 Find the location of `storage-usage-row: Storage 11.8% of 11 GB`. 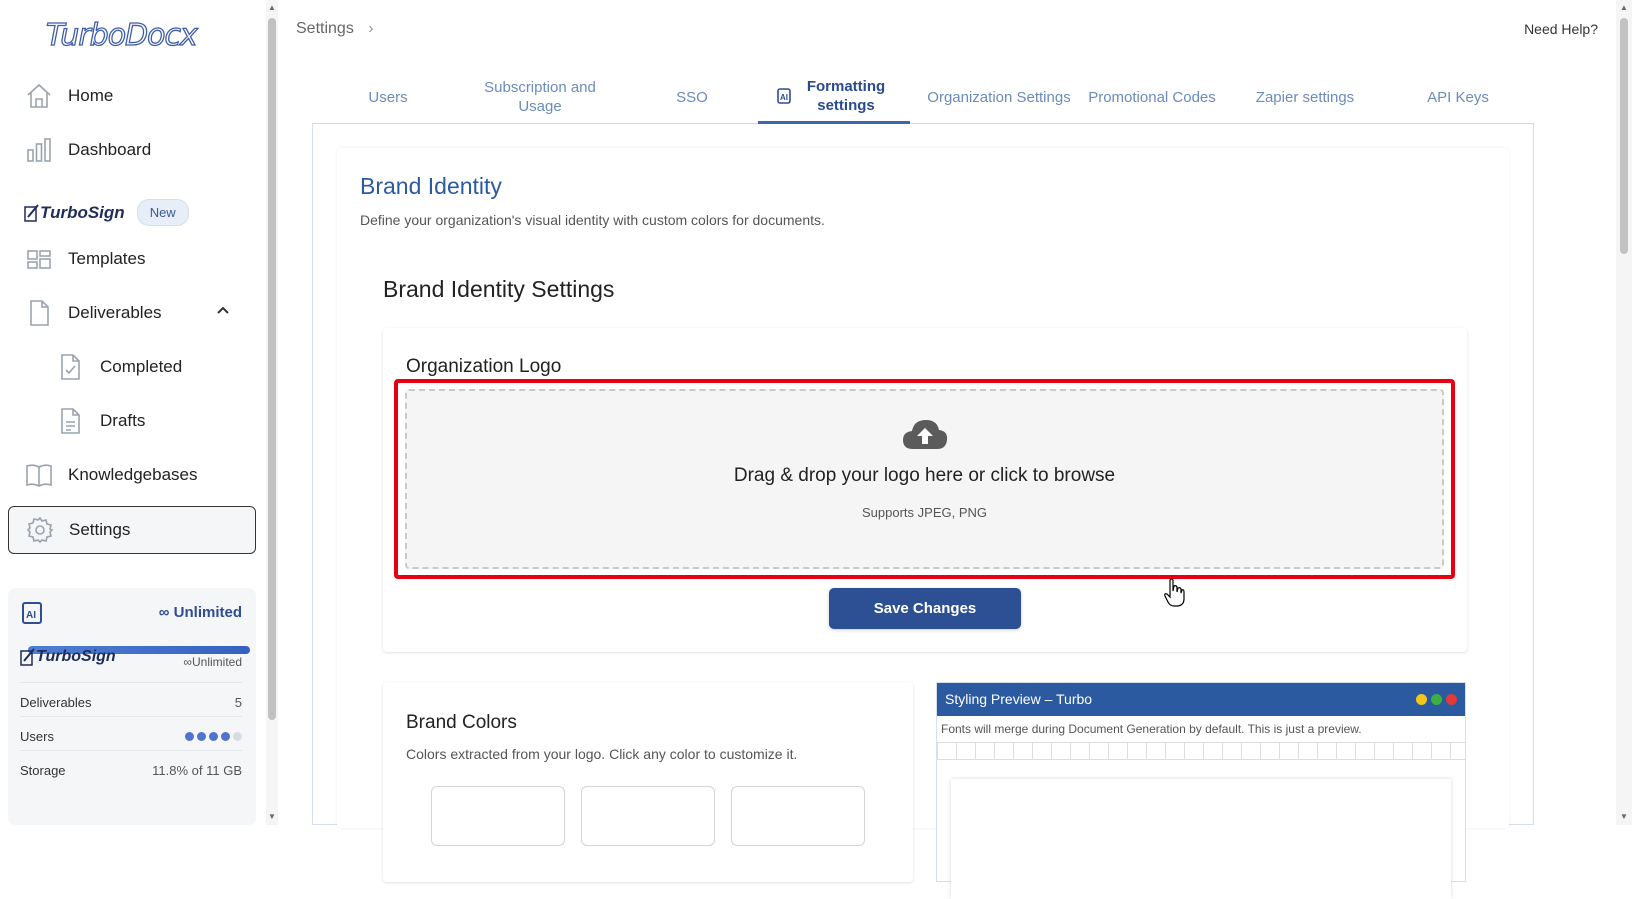

storage-usage-row: Storage 11.8% of 11 GB is located at coordinates (131, 770).